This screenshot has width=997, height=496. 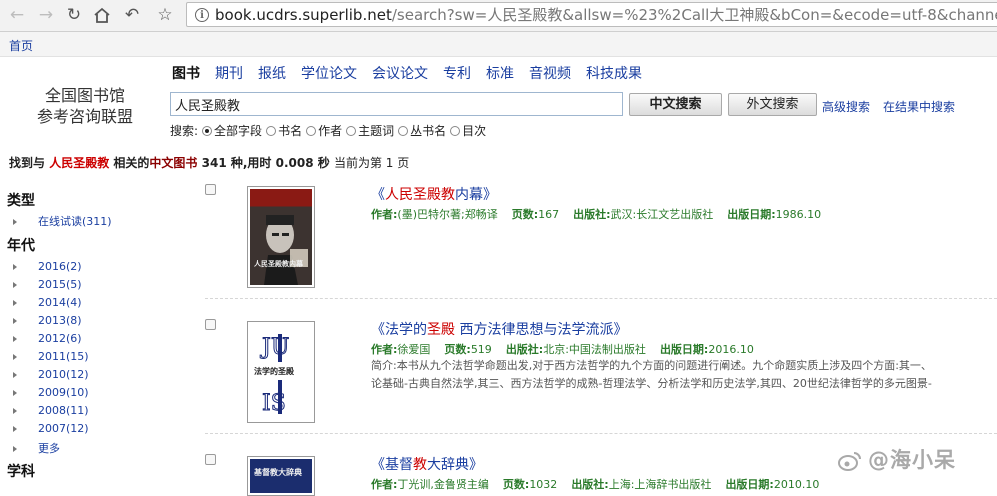 I want to click on search-field-options: 搜索: 全部字段 书名 作者 主题词 丛书名 目次, so click(x=328, y=130).